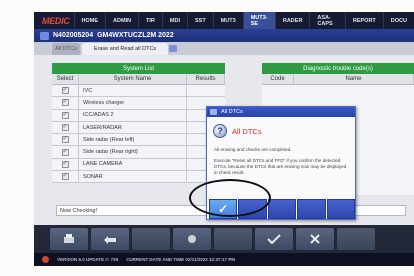 The width and height of the screenshot is (414, 276). What do you see at coordinates (88, 259) in the screenshot?
I see `version-text: VERSION 6.0 UPDATE #: 726` at bounding box center [88, 259].